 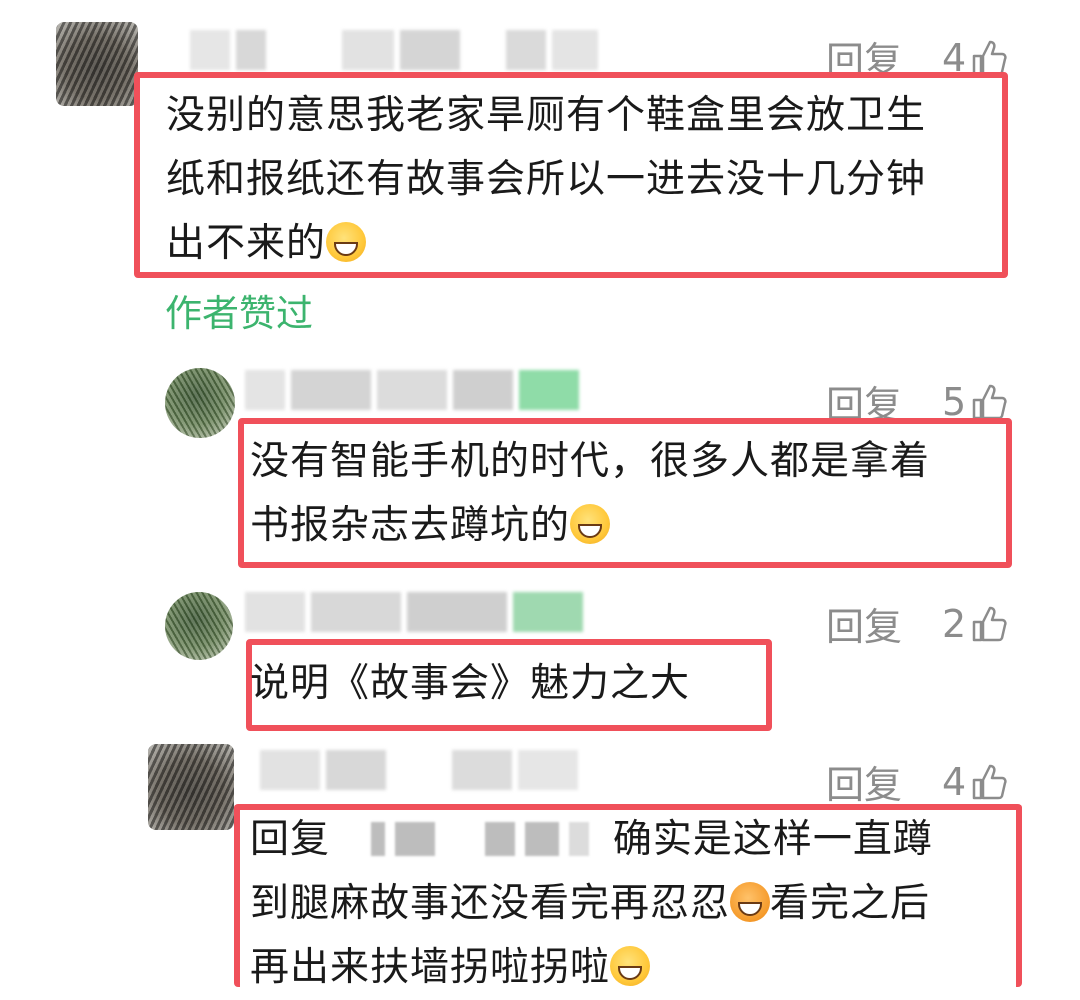 What do you see at coordinates (630, 966) in the screenshot?
I see `laugh-cry-emoji` at bounding box center [630, 966].